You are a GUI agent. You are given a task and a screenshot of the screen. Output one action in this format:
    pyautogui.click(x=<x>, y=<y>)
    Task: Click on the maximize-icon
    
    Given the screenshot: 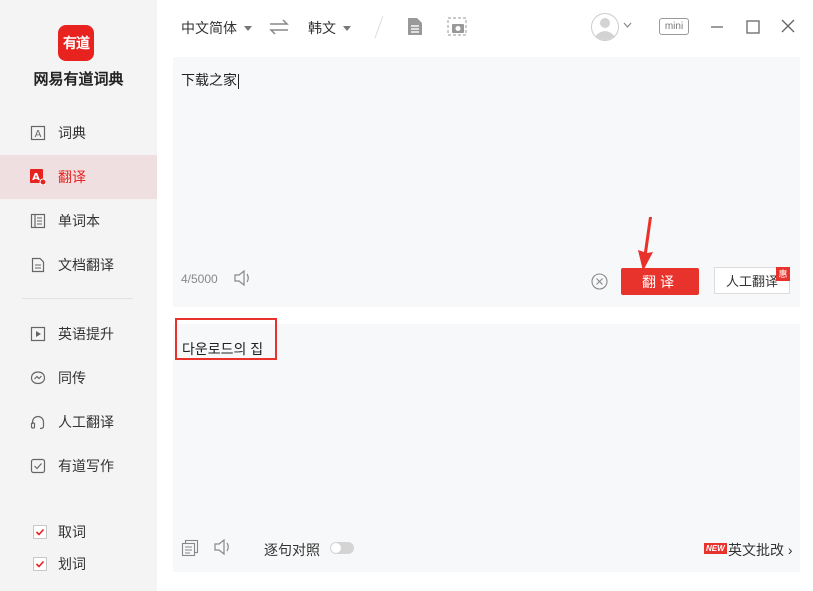 What is the action you would take?
    pyautogui.click(x=753, y=27)
    